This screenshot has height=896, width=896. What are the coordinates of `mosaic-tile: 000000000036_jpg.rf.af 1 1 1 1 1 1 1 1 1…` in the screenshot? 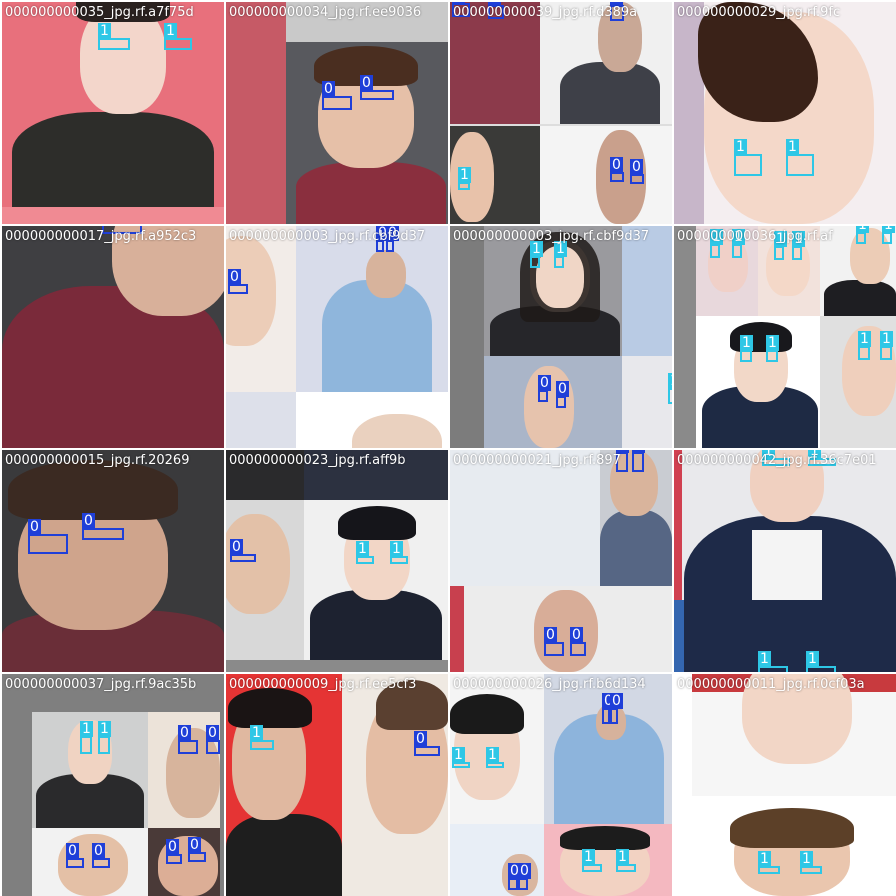 It's located at (785, 337).